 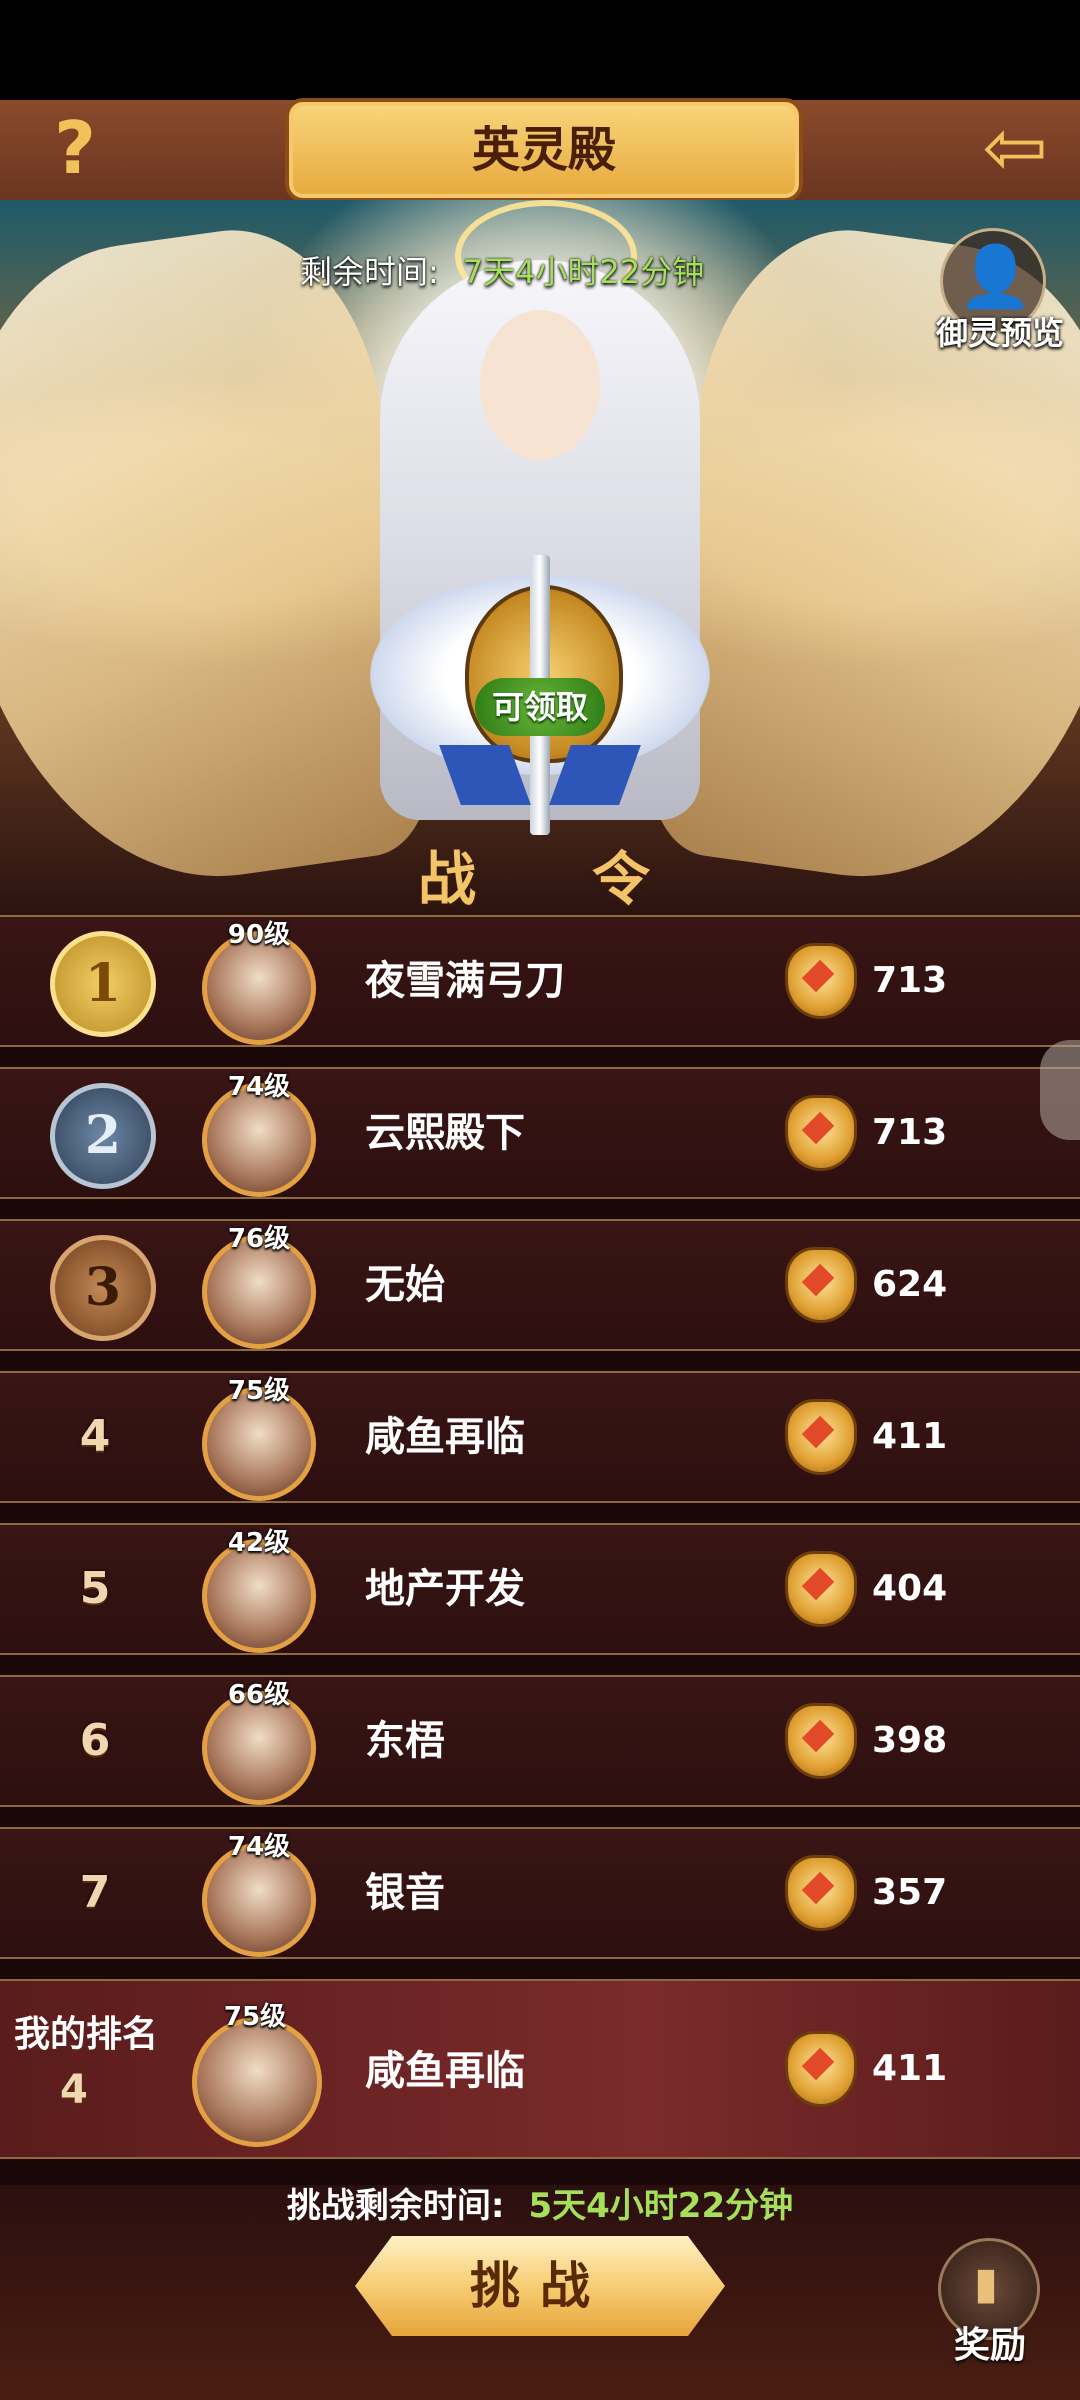 I want to click on emblem-caption-right: 令, so click(x=621, y=879).